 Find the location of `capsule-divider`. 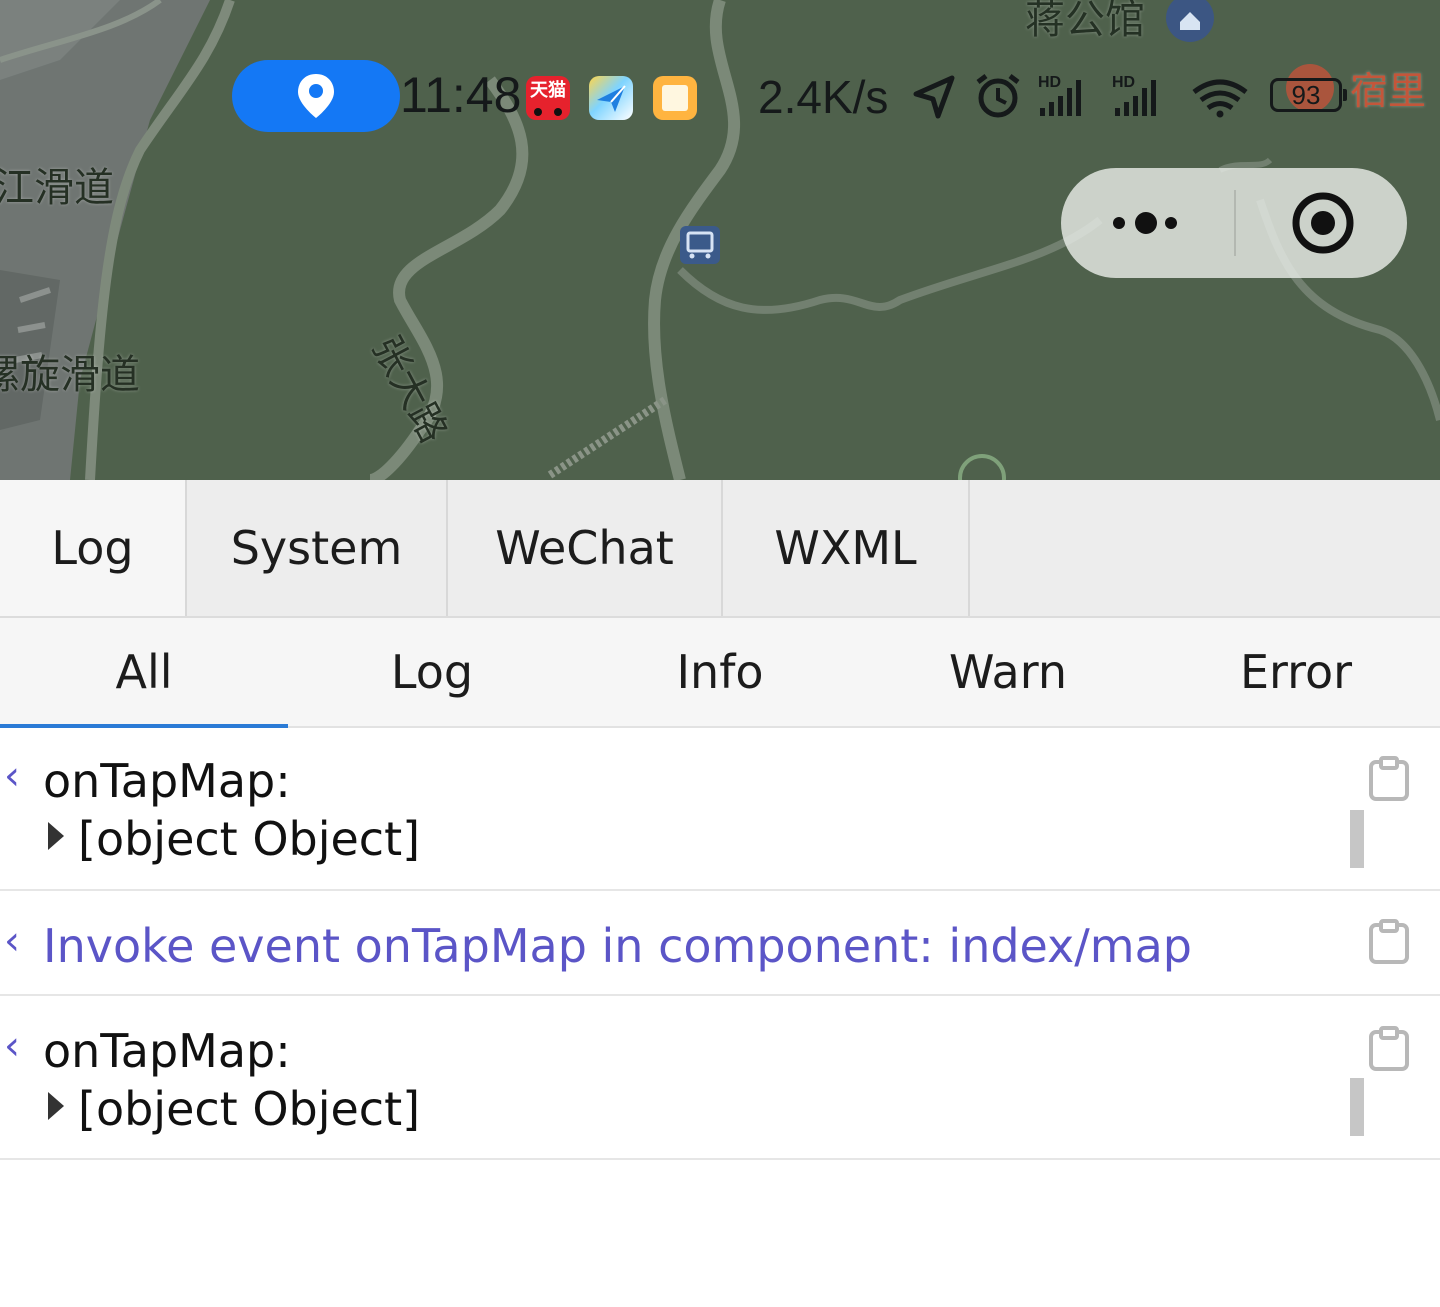

capsule-divider is located at coordinates (1235, 223).